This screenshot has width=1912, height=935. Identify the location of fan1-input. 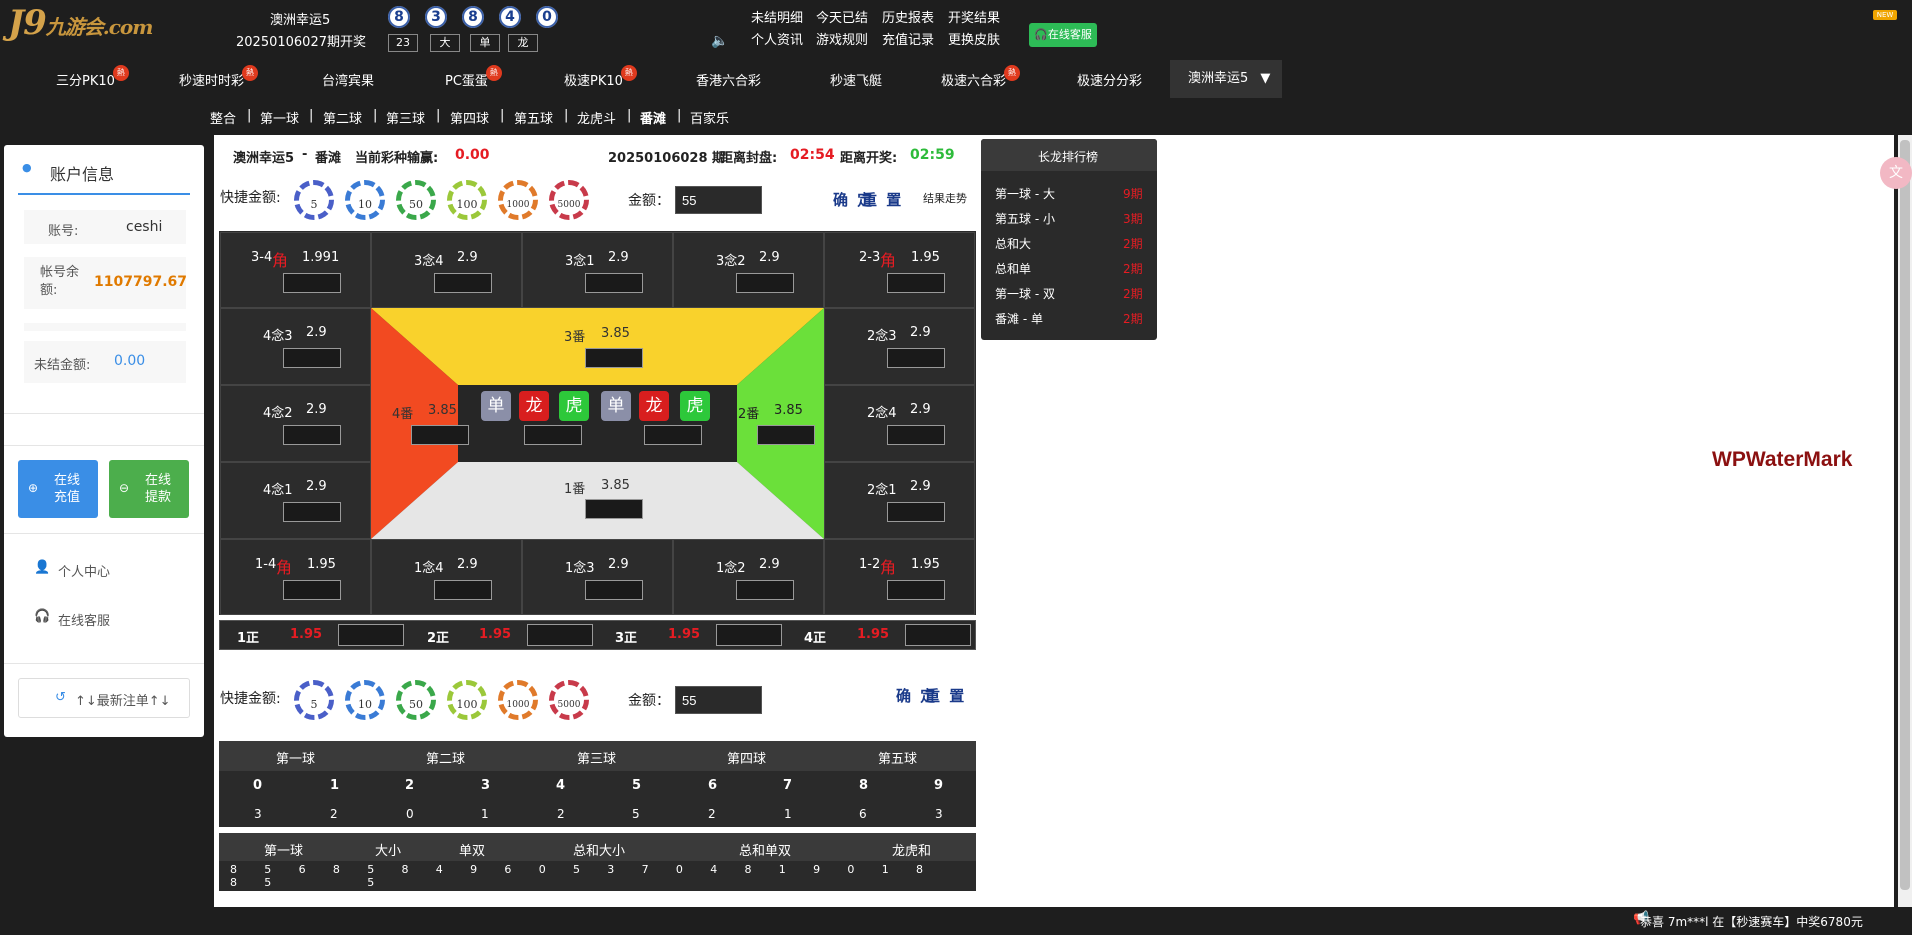
(614, 509).